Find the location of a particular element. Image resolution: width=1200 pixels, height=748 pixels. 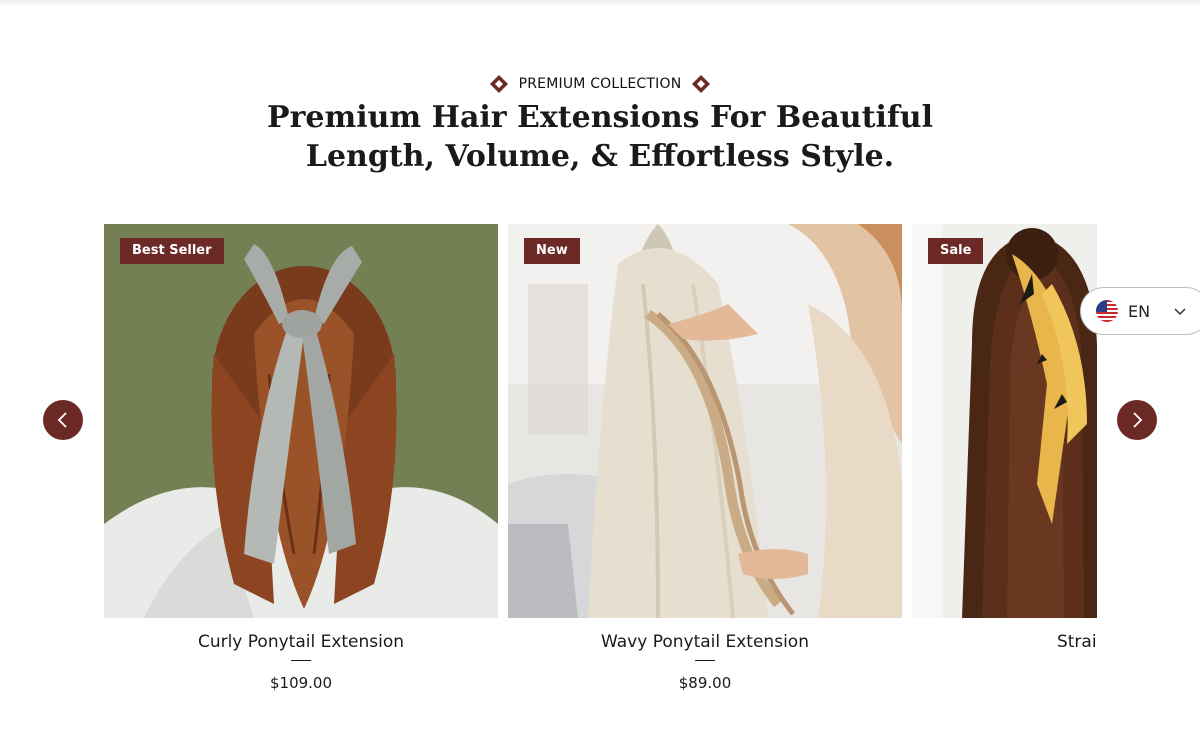

product-badge: Best Seller is located at coordinates (172, 251).